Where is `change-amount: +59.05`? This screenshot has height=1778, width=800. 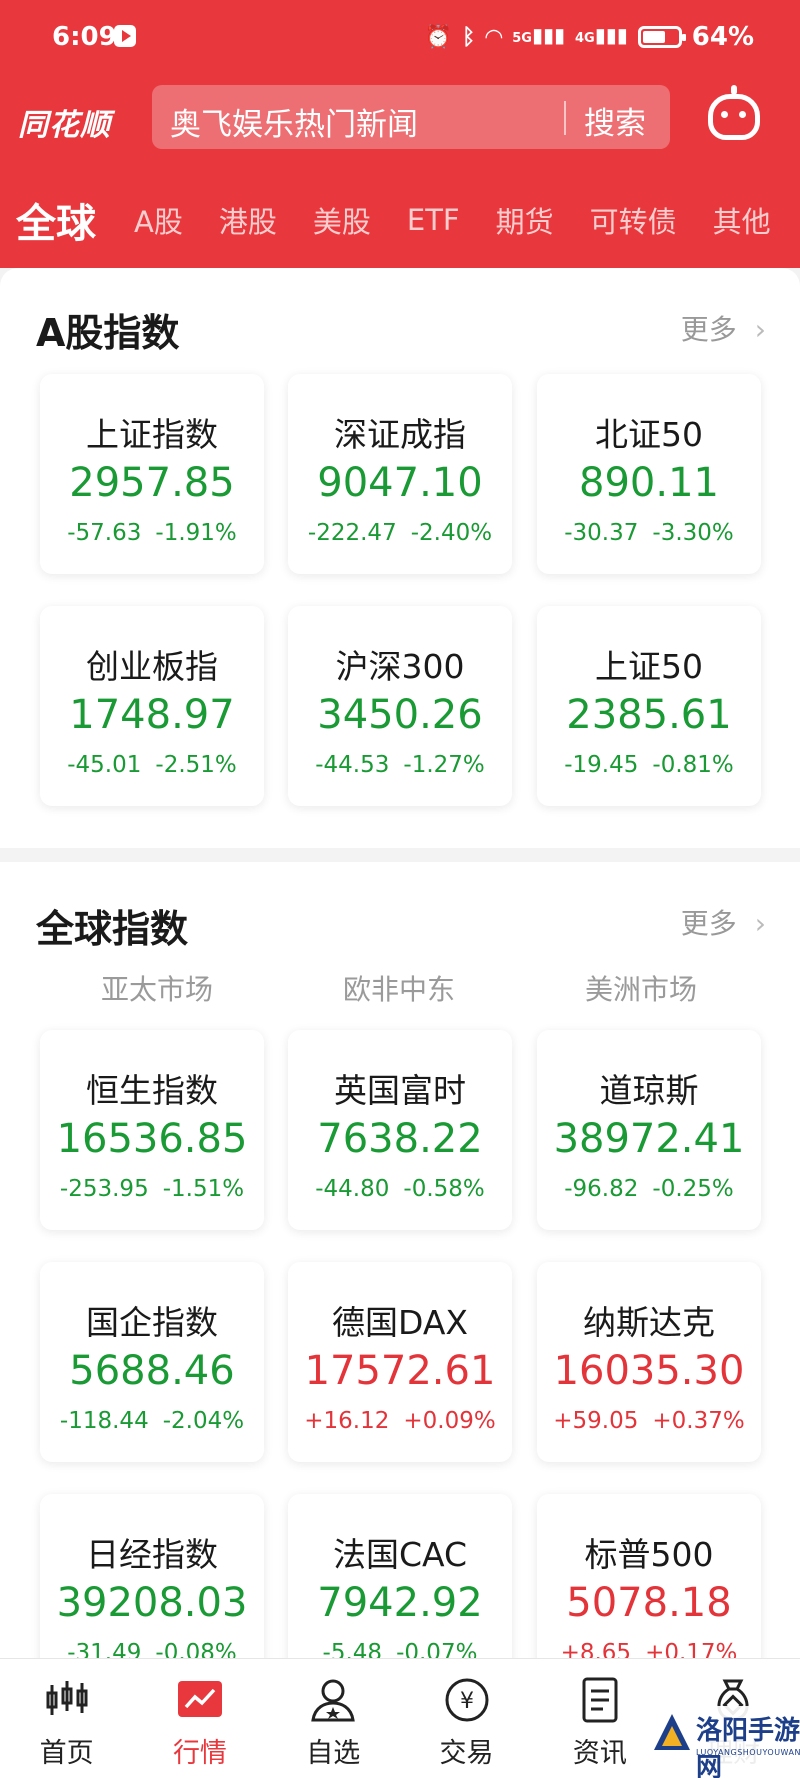
change-amount: +59.05 is located at coordinates (596, 1421).